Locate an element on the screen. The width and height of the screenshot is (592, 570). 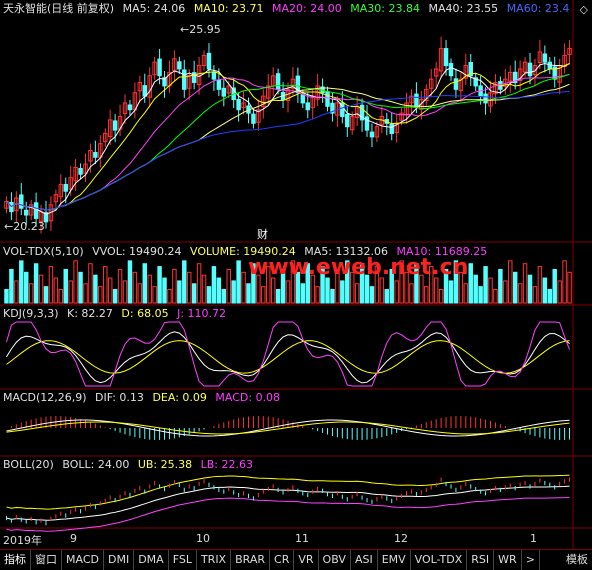
stock-title: 天永智能(日线 前复权) is located at coordinates (59, 8).